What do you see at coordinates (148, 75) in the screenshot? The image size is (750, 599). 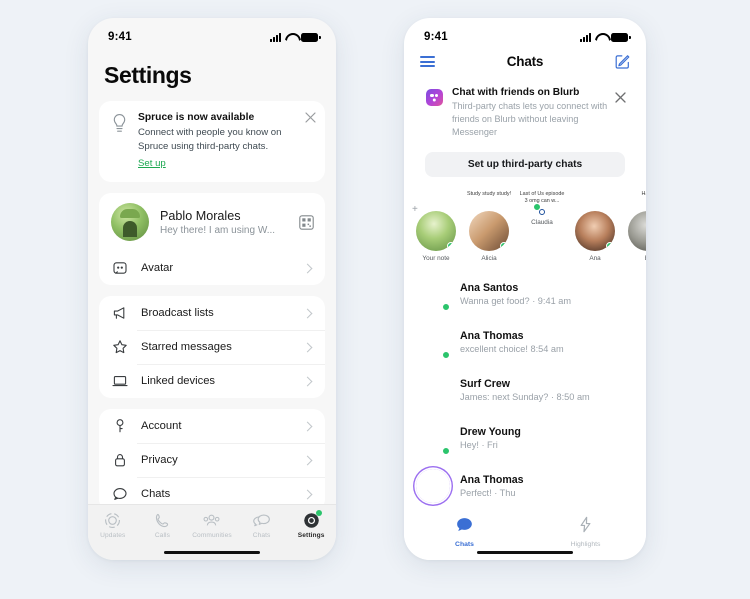 I see `page-title: Settings` at bounding box center [148, 75].